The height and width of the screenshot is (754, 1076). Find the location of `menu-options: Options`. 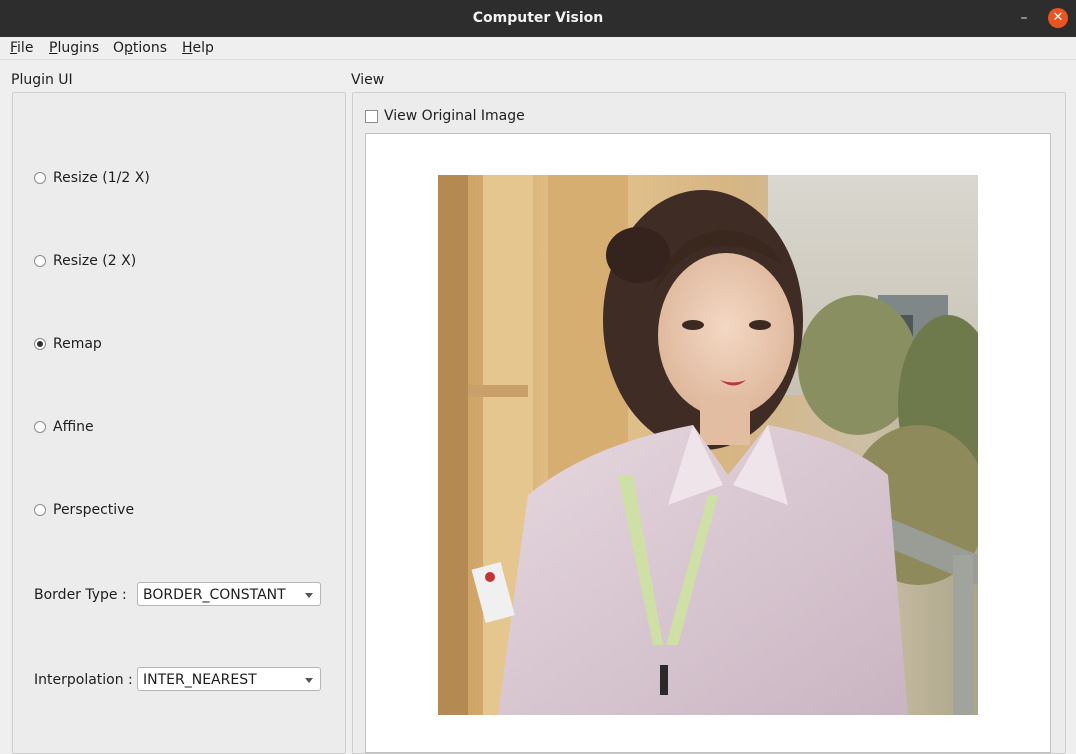

menu-options: Options is located at coordinates (140, 48).